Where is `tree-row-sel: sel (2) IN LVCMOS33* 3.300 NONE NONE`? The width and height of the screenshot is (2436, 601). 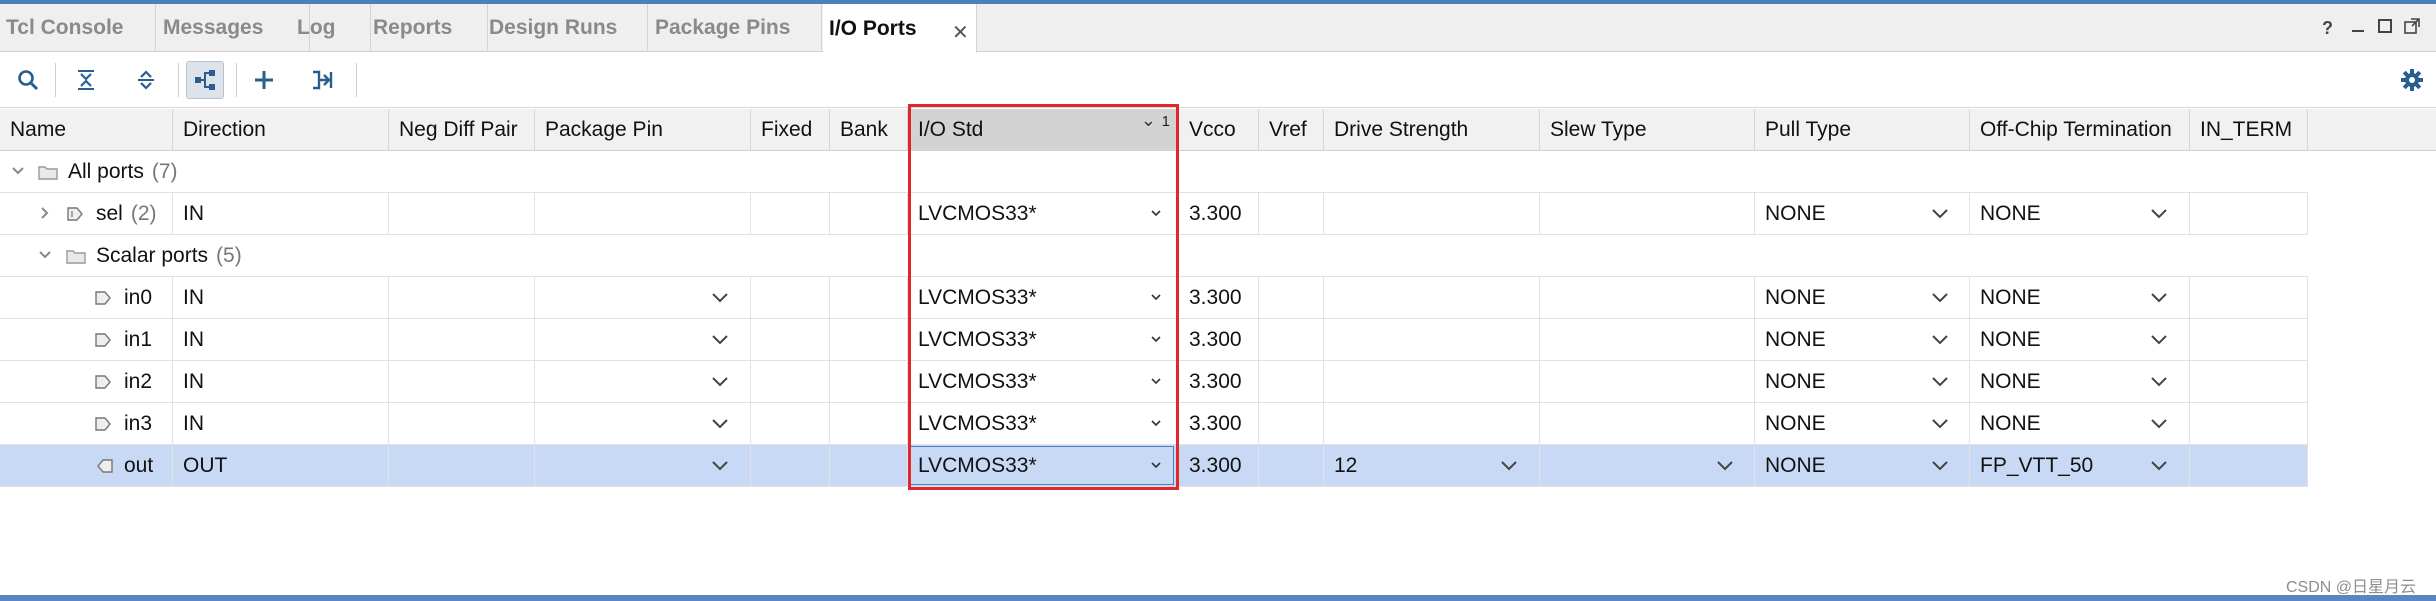
tree-row-sel: sel (2) IN LVCMOS33* 3.300 NONE NONE is located at coordinates (1154, 214).